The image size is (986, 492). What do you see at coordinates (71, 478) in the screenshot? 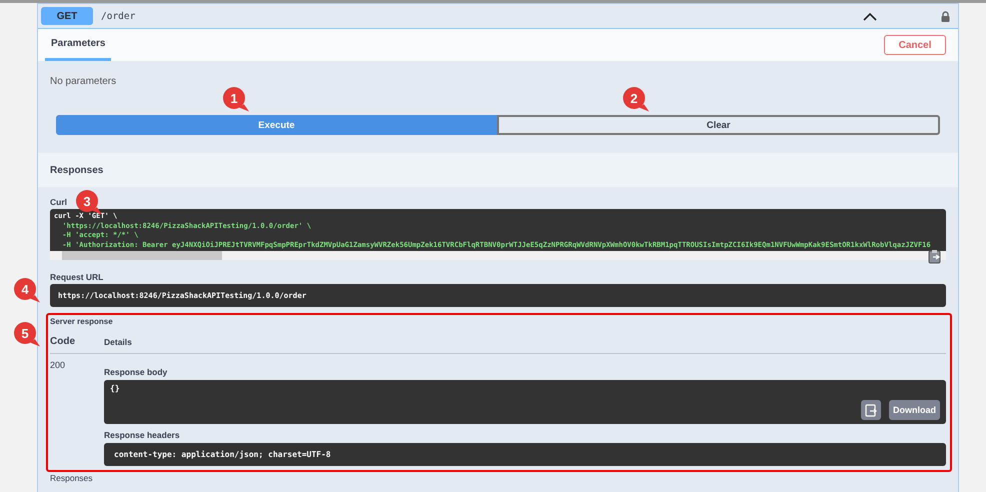
I see `responses-label: Responses` at bounding box center [71, 478].